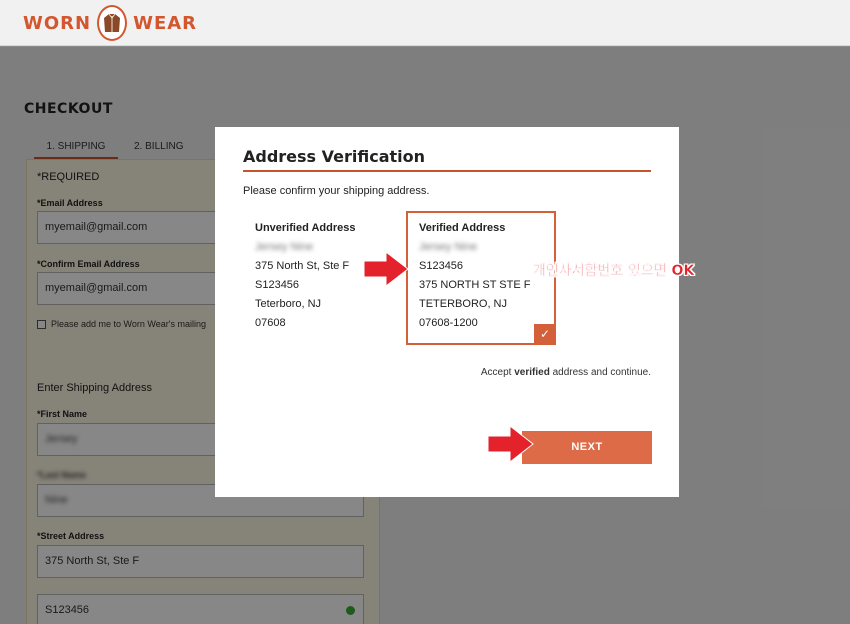 Image resolution: width=850 pixels, height=624 pixels. I want to click on verified-street: 375 NORTH ST STE F, so click(475, 285).